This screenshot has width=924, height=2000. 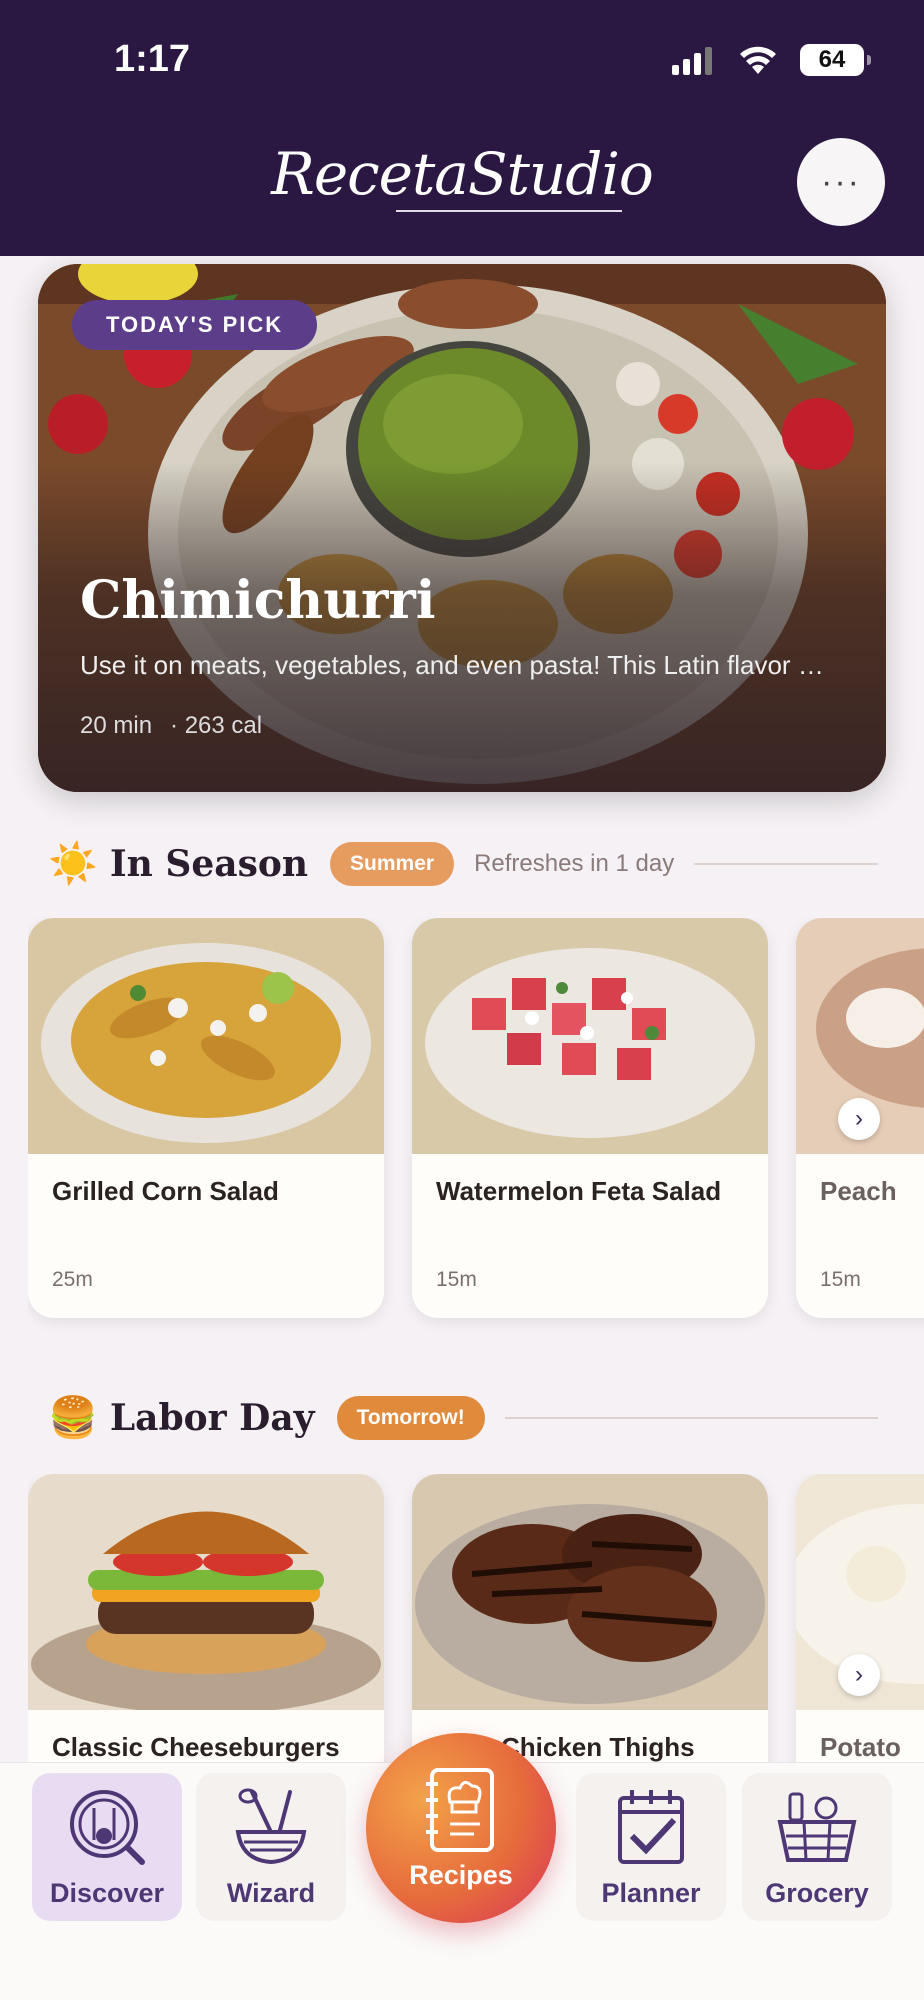 What do you see at coordinates (579, 1191) in the screenshot?
I see `recipe-name: Watermelon Feta Salad` at bounding box center [579, 1191].